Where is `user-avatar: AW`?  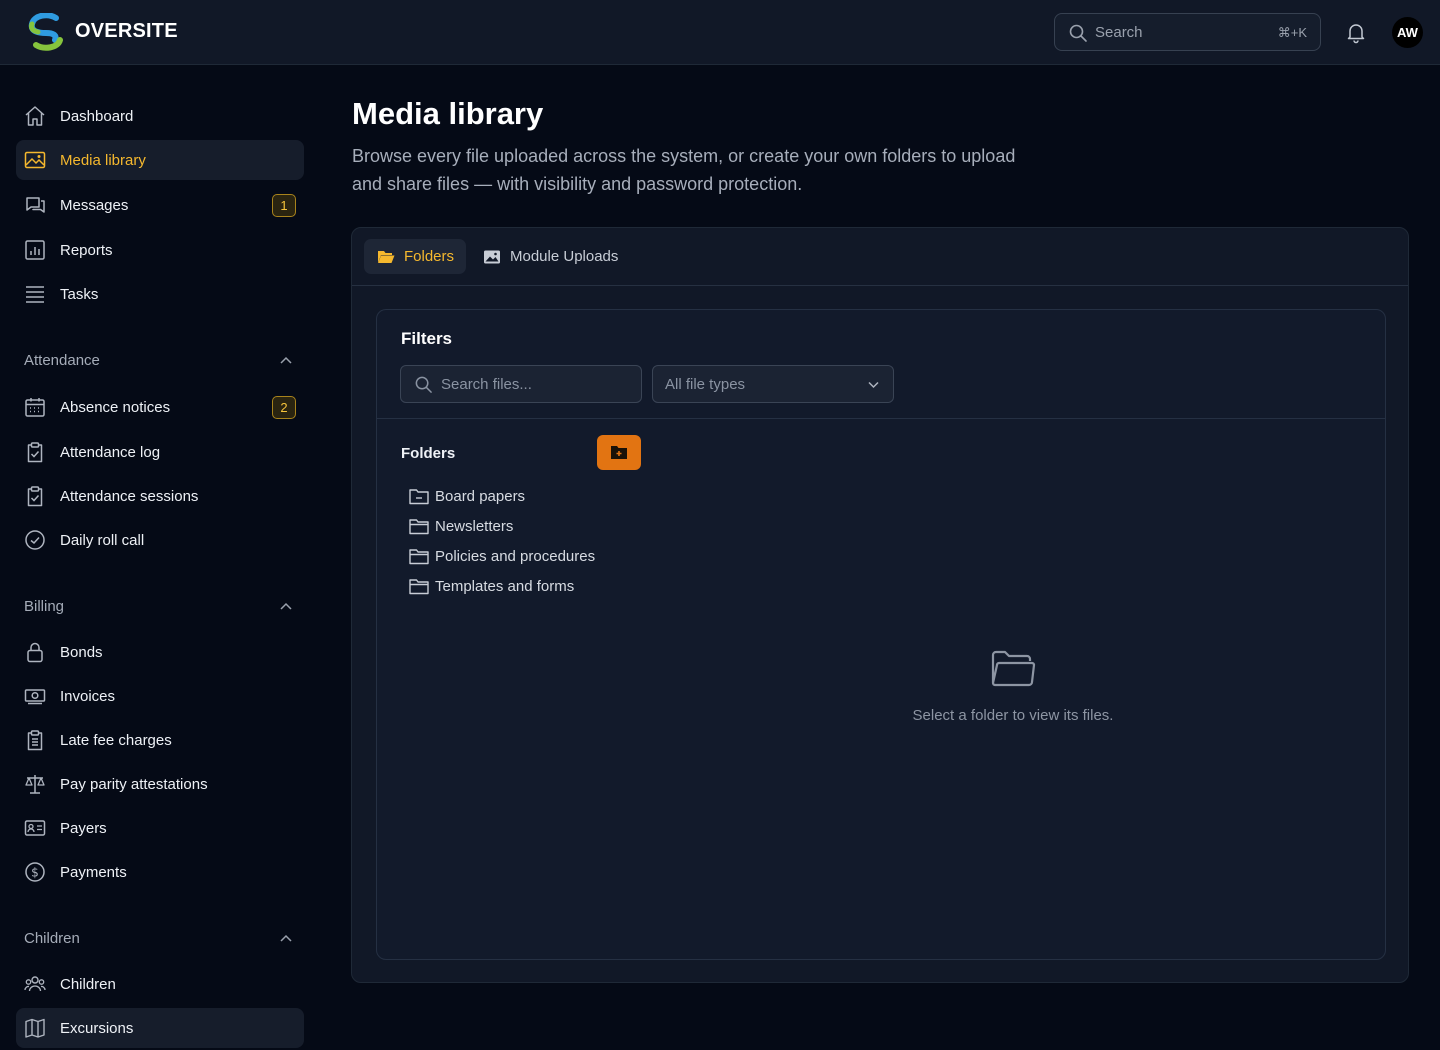 user-avatar: AW is located at coordinates (1407, 32).